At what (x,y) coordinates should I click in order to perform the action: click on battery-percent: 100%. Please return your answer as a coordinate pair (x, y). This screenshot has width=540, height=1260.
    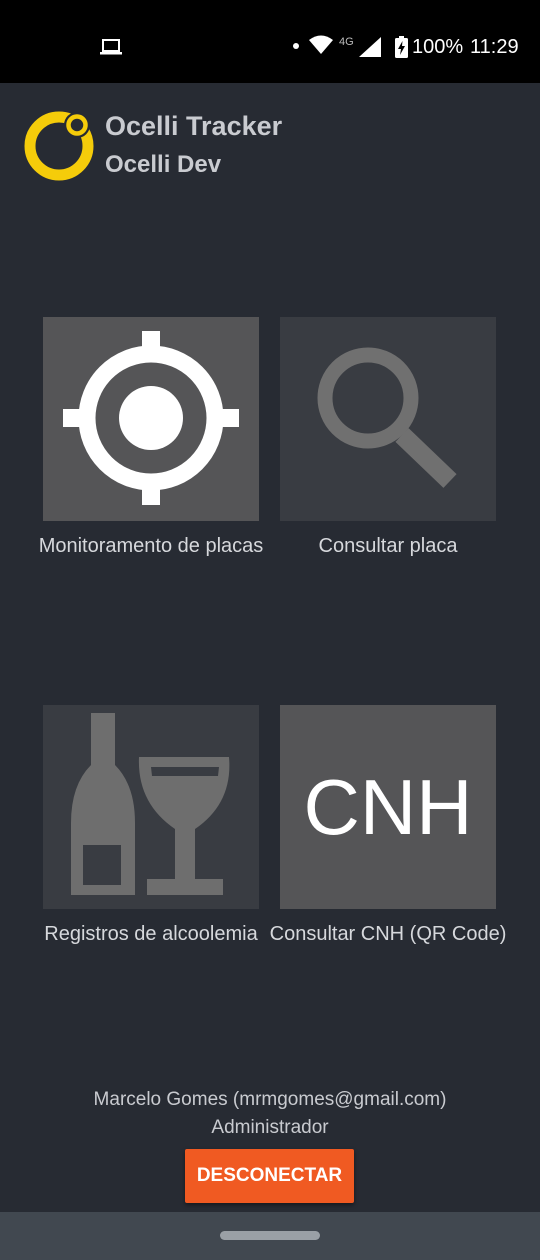
    Looking at the image, I should click on (438, 47).